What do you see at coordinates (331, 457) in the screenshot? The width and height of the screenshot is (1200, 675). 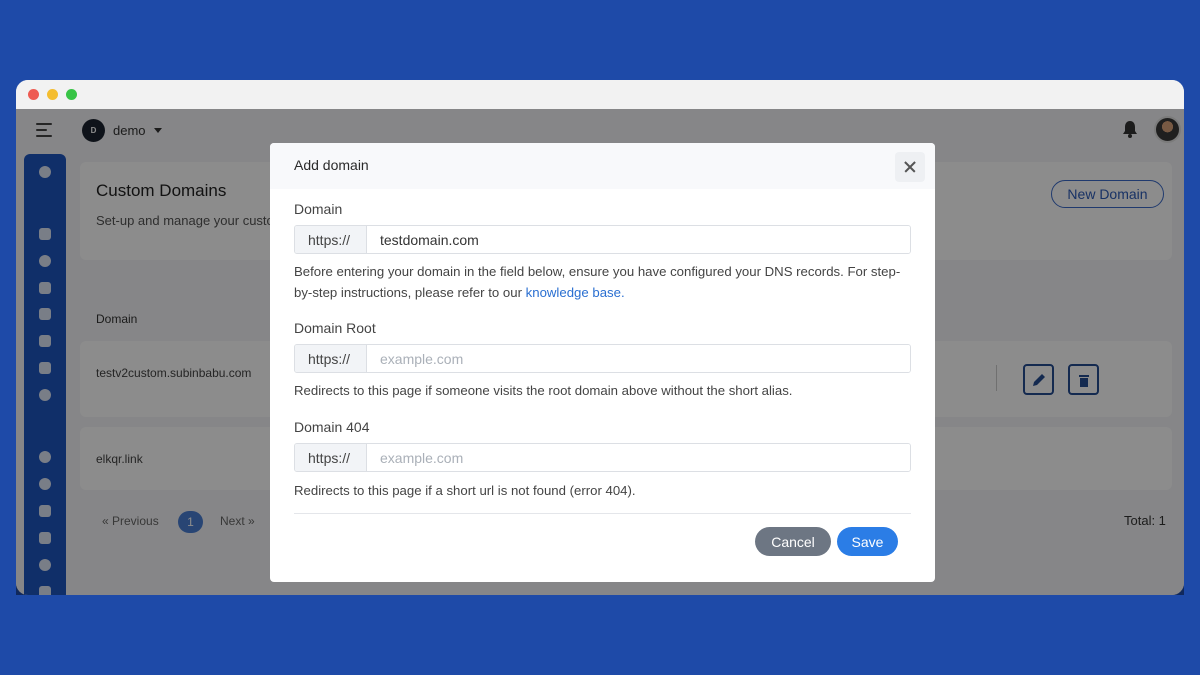 I see `domain-404-prefix: https://` at bounding box center [331, 457].